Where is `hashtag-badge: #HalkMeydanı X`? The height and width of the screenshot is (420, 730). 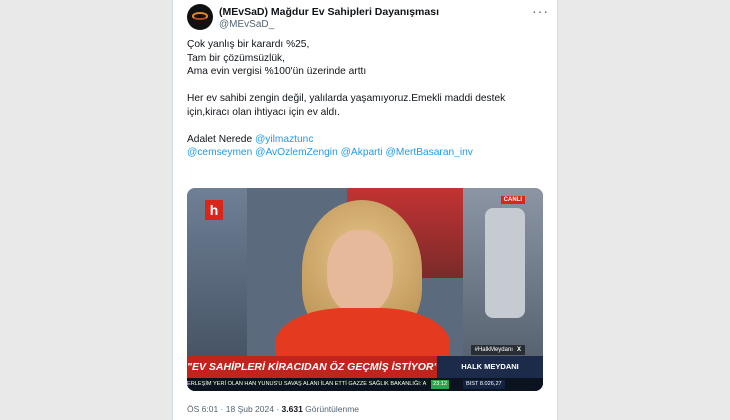
hashtag-badge: #HalkMeydanı X is located at coordinates (497, 350).